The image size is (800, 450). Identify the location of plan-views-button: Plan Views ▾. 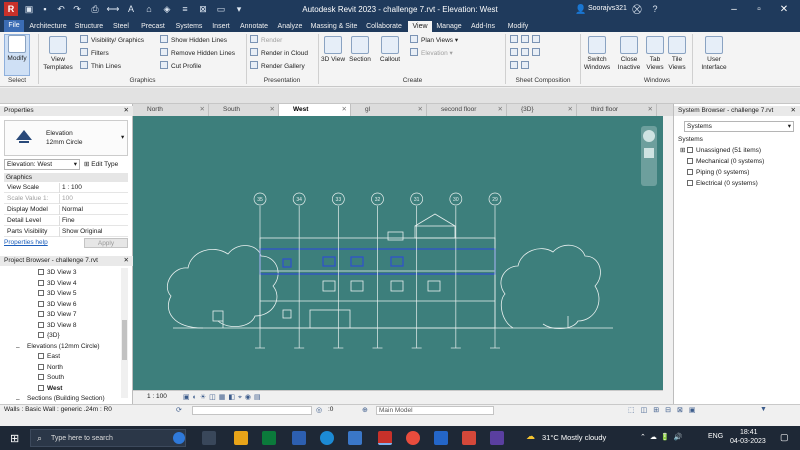
(434, 40).